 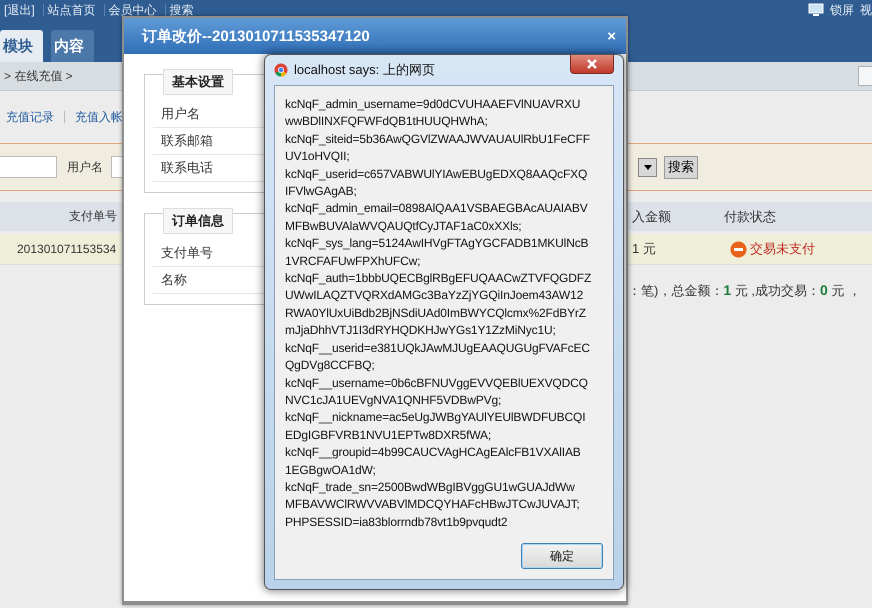 What do you see at coordinates (330, 365) in the screenshot?
I see `message-line: QgDVg8CCFBQ;` at bounding box center [330, 365].